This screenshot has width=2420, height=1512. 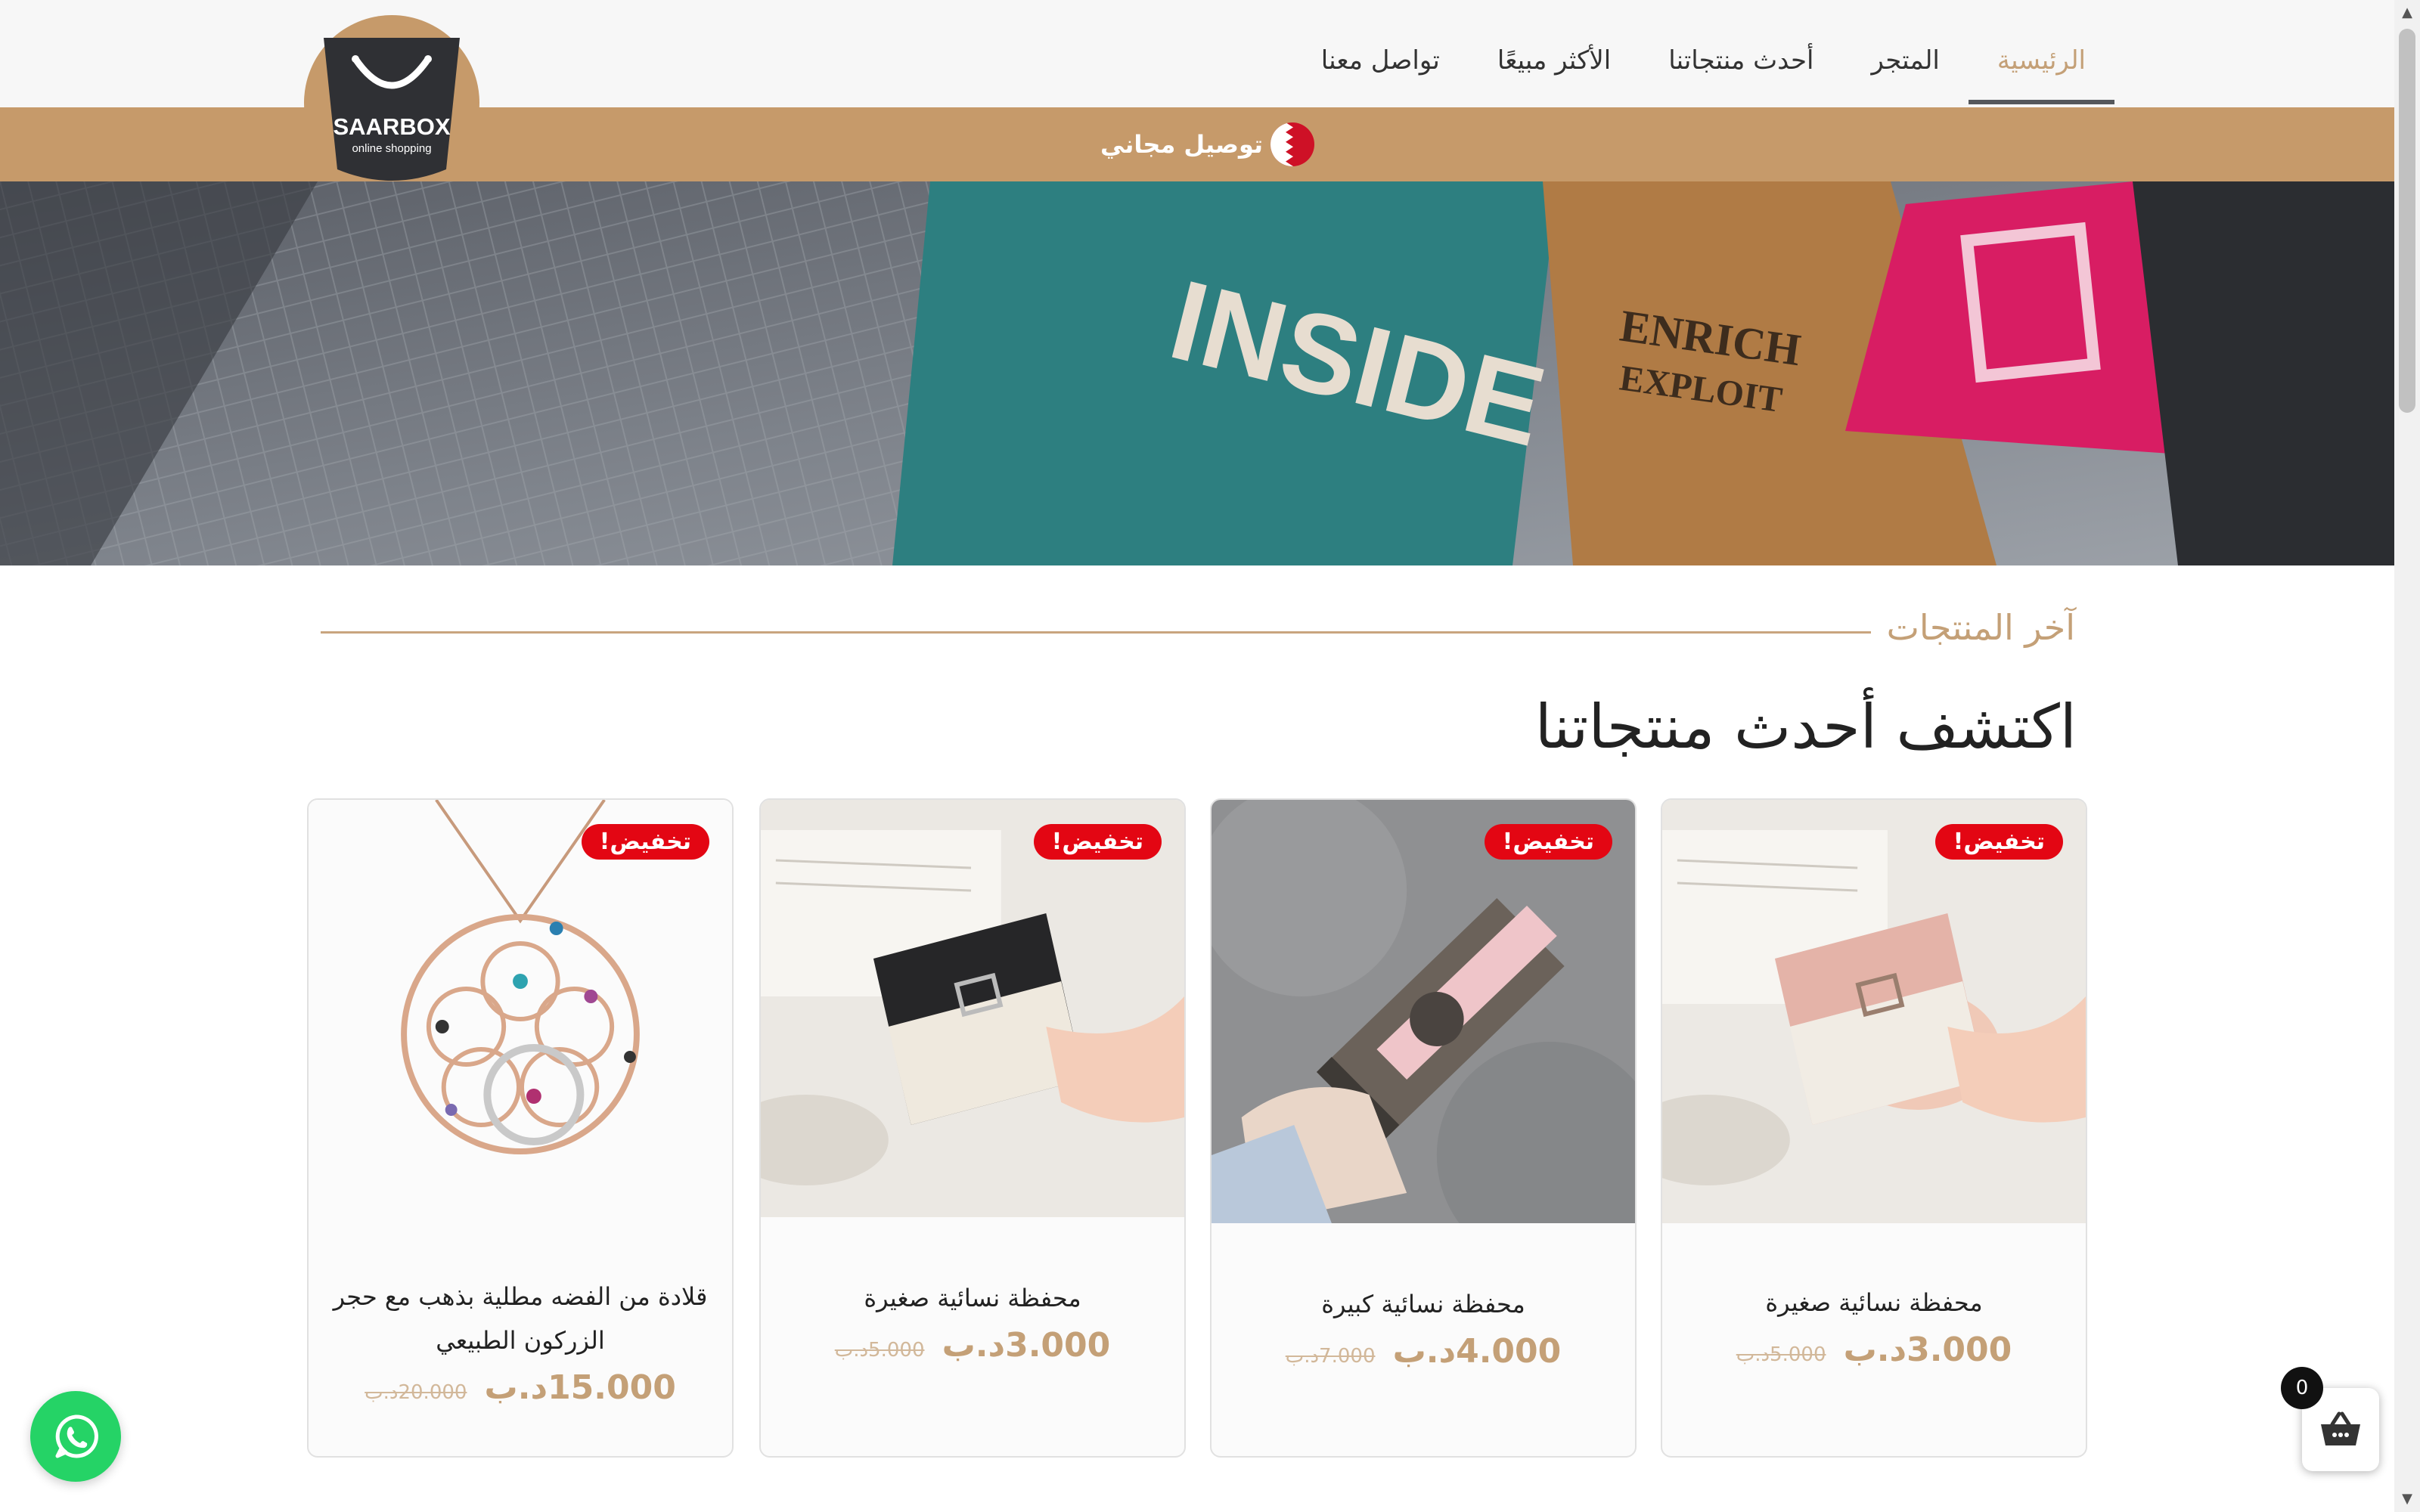 What do you see at coordinates (1380, 52) in the screenshot?
I see `nav-contact: تواصل معنا` at bounding box center [1380, 52].